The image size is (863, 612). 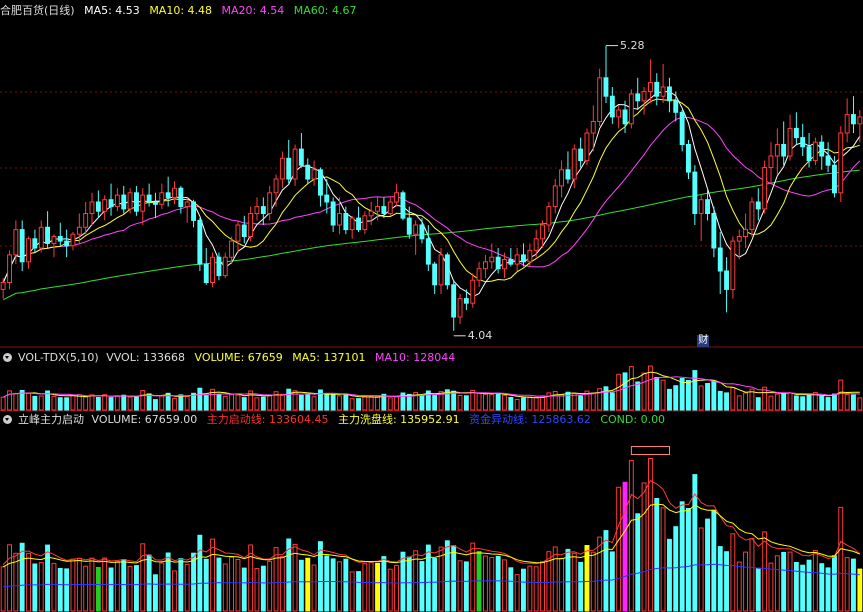 I want to click on wash-line-value: 主力洗盘线: 135952.91, so click(x=398, y=419).